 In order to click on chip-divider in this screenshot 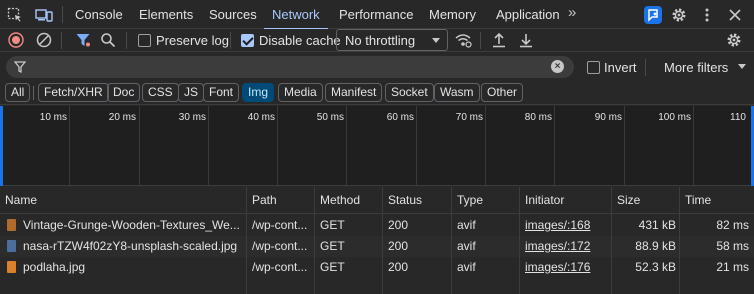, I will do `click(33, 93)`.